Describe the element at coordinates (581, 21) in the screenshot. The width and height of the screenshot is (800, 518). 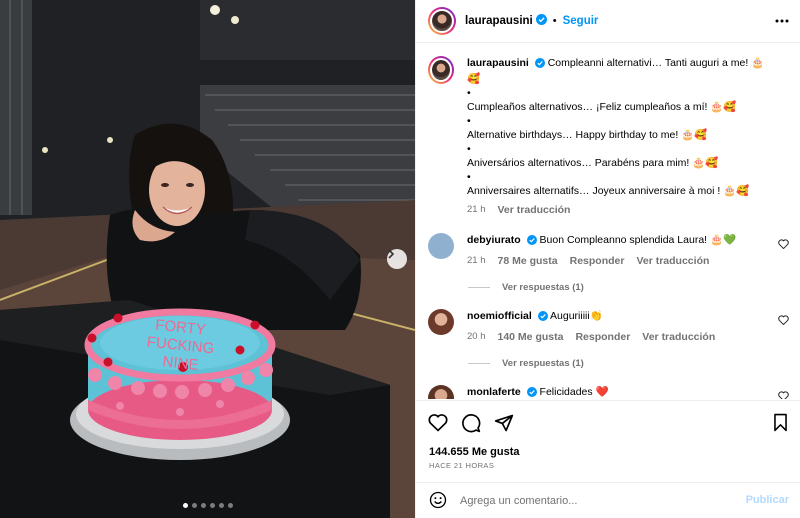
I see `follow-button: Seguir` at that location.